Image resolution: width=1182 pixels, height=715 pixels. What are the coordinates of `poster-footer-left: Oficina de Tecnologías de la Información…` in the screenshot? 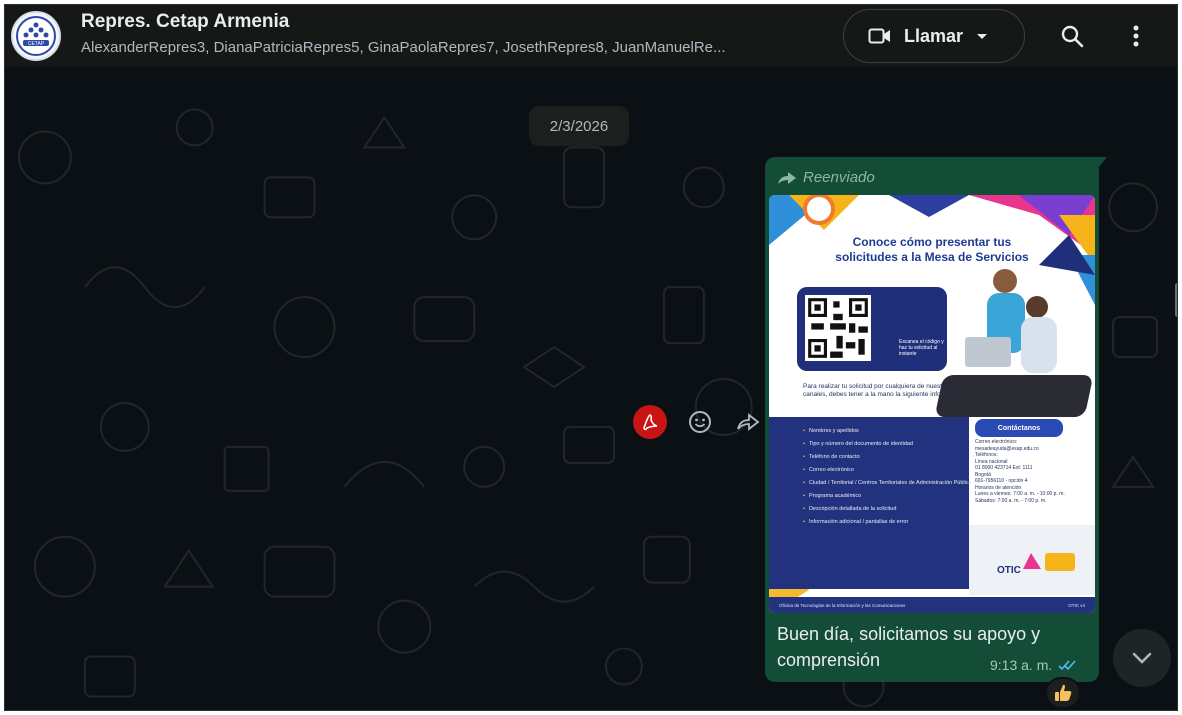 It's located at (842, 605).